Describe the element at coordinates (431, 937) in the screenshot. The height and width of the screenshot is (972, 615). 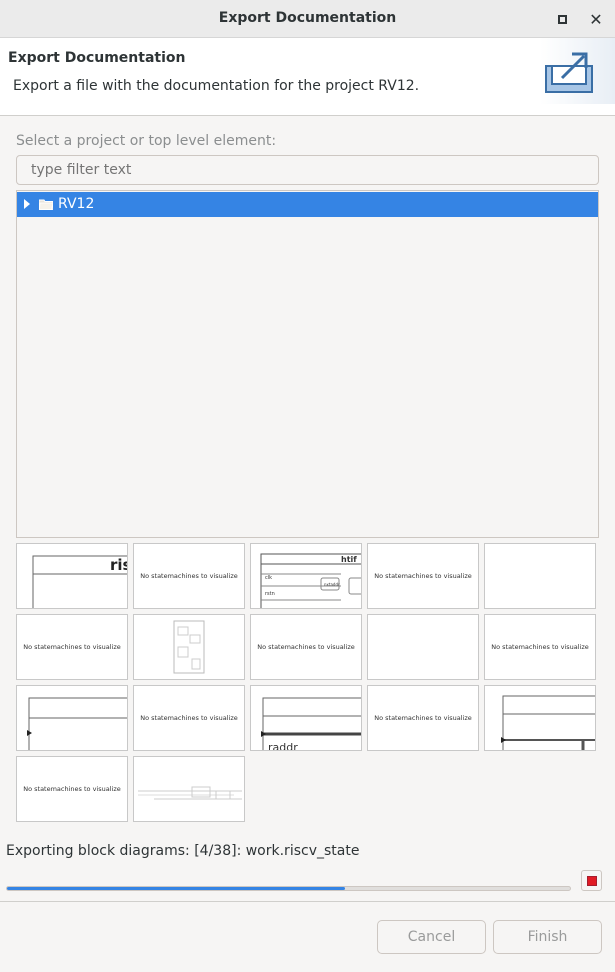
I see `cancel-button: Cancel` at that location.